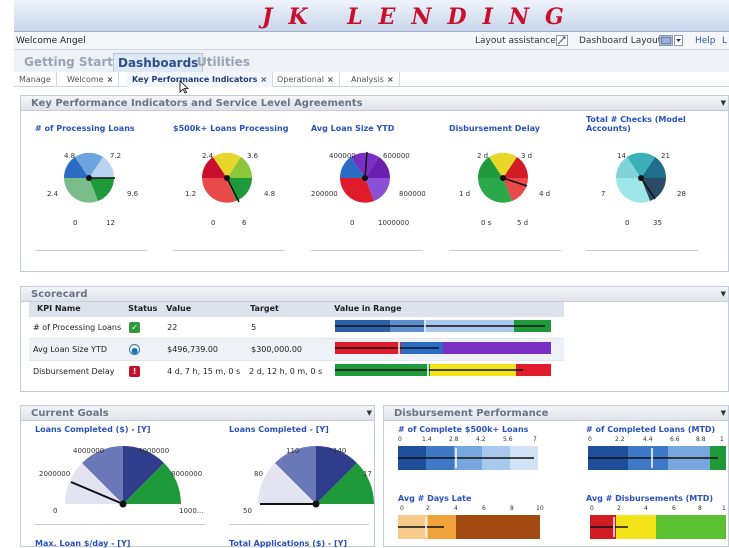  What do you see at coordinates (340, 451) in the screenshot?
I see `gauge-tick: 140` at bounding box center [340, 451].